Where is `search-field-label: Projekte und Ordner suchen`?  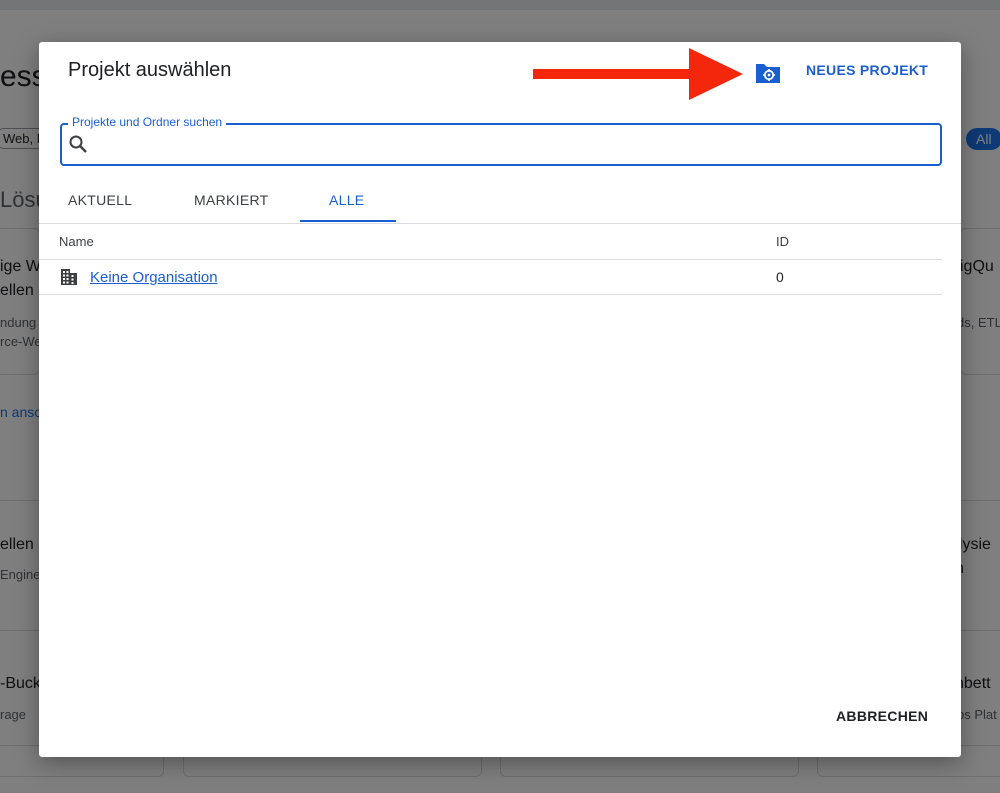 search-field-label: Projekte und Ordner suchen is located at coordinates (147, 122).